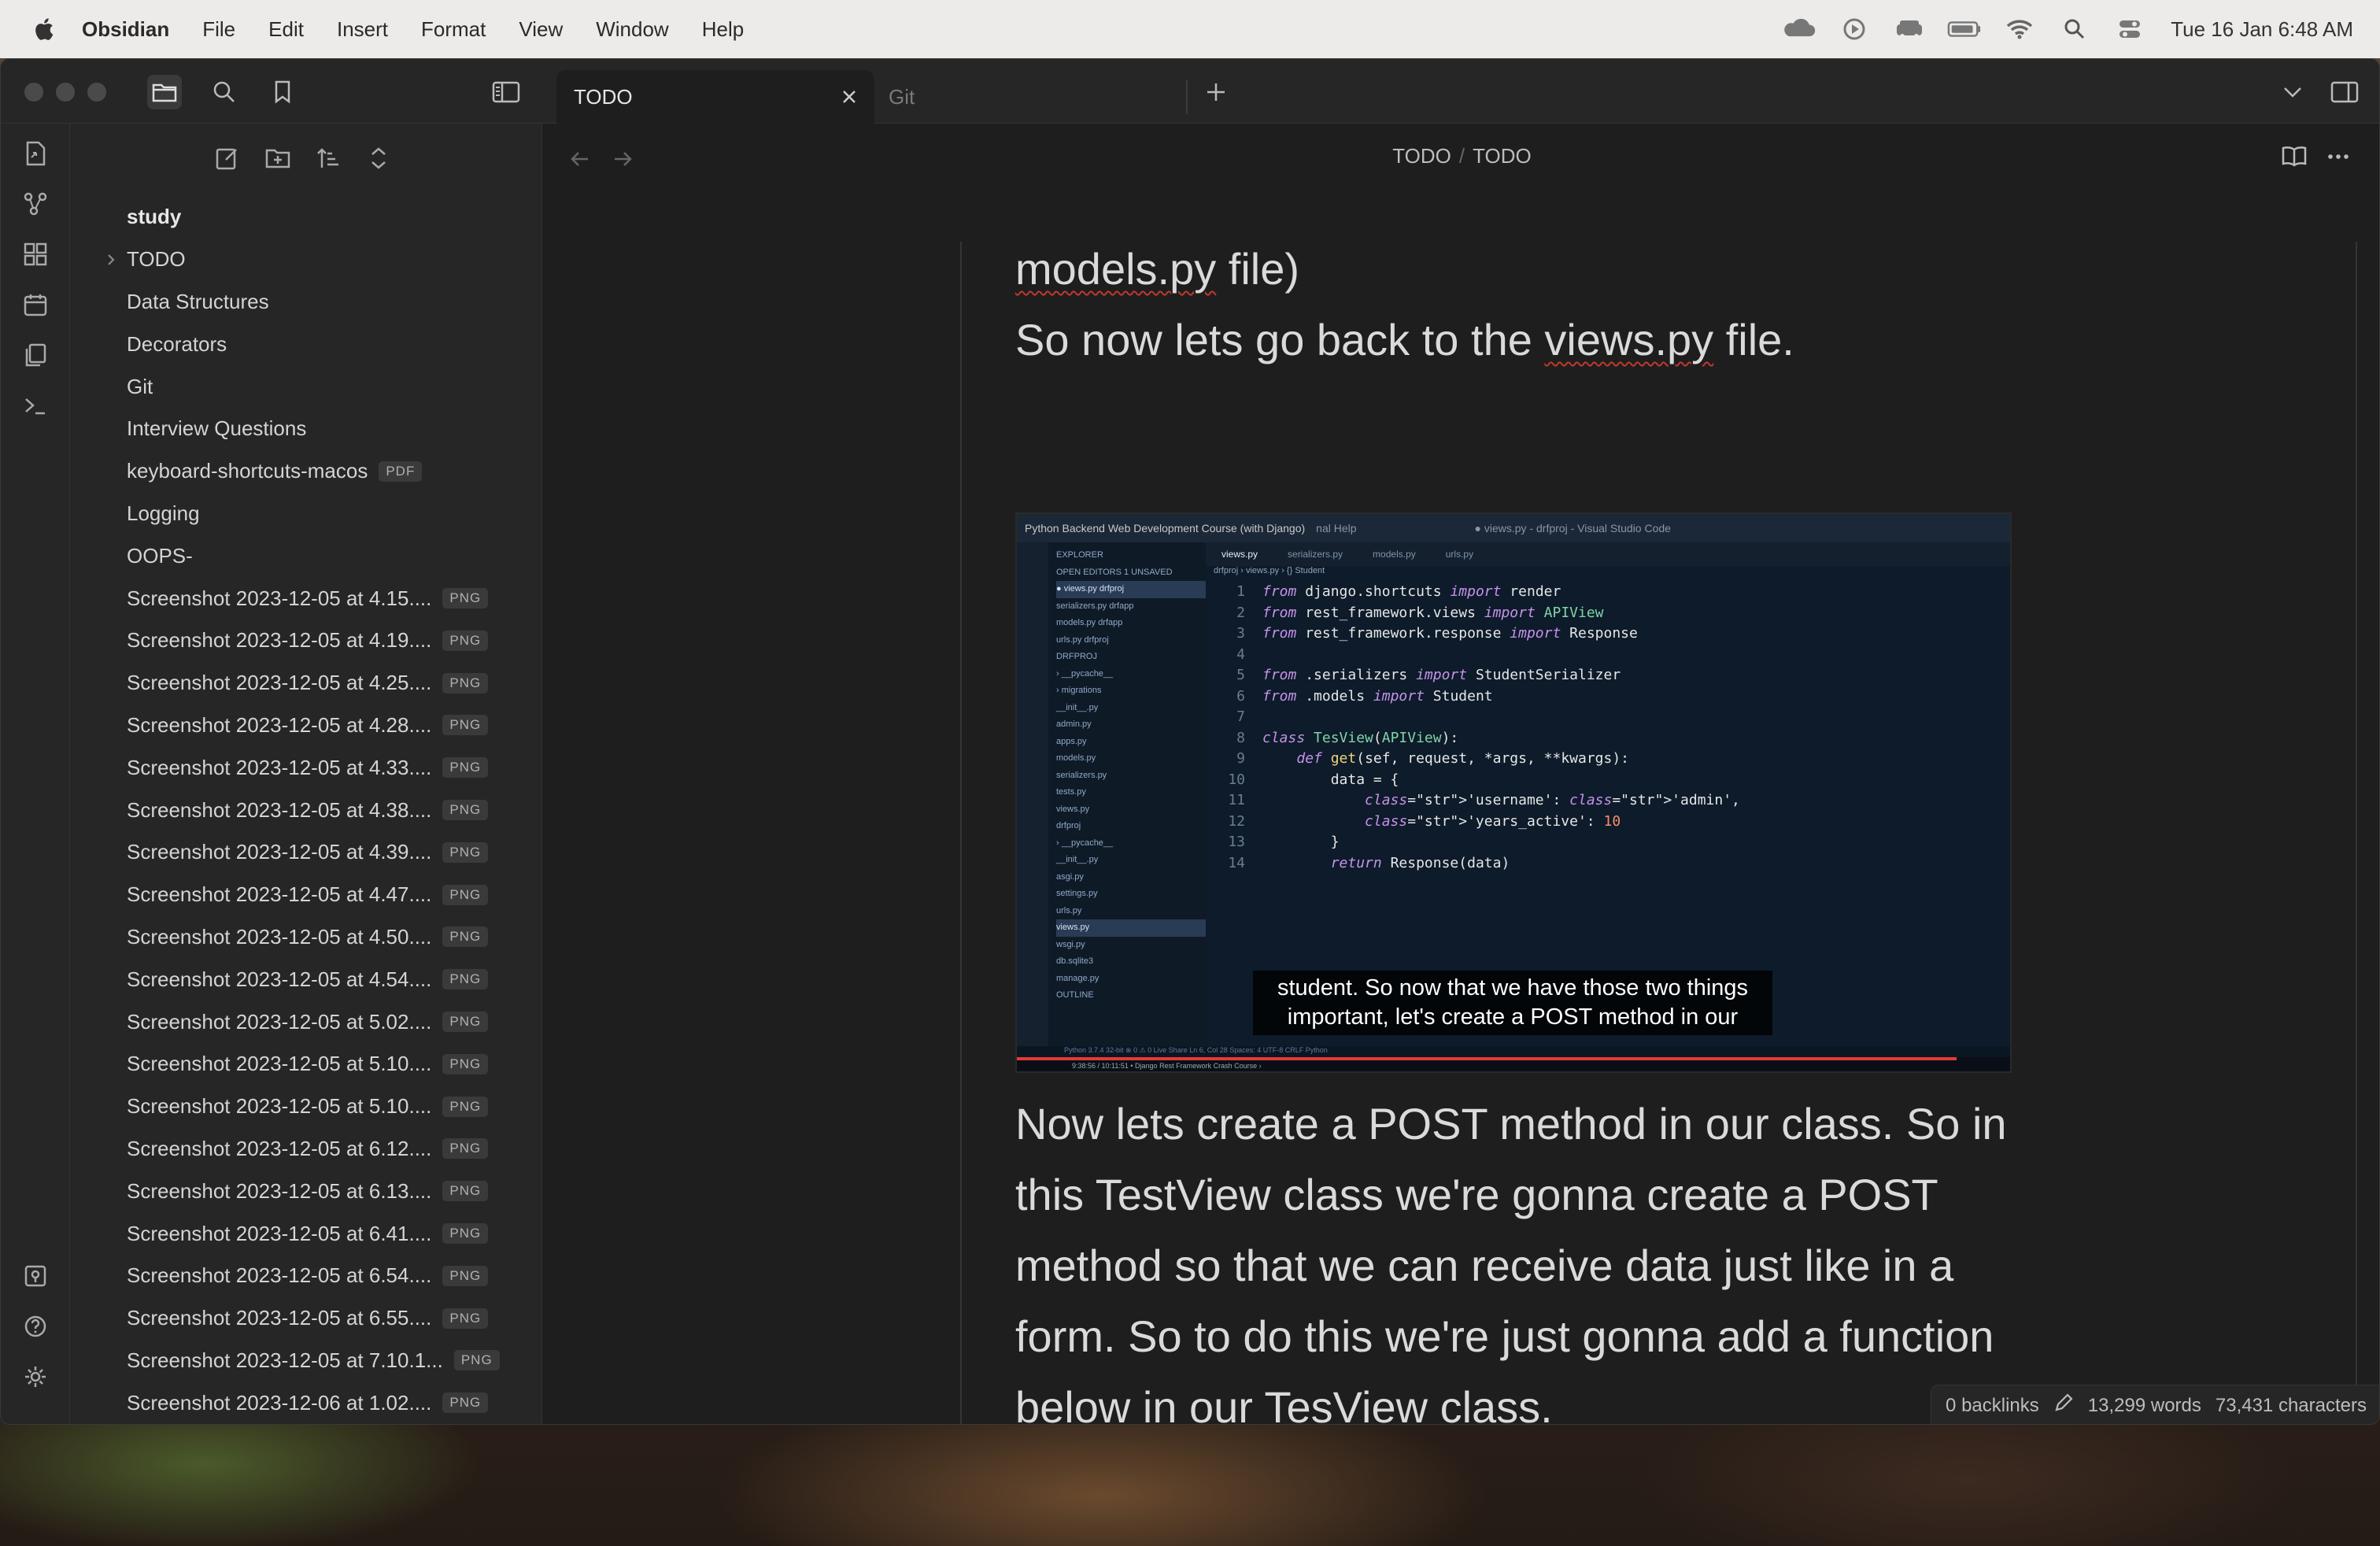 The height and width of the screenshot is (1546, 2380). I want to click on templates-icon, so click(35, 355).